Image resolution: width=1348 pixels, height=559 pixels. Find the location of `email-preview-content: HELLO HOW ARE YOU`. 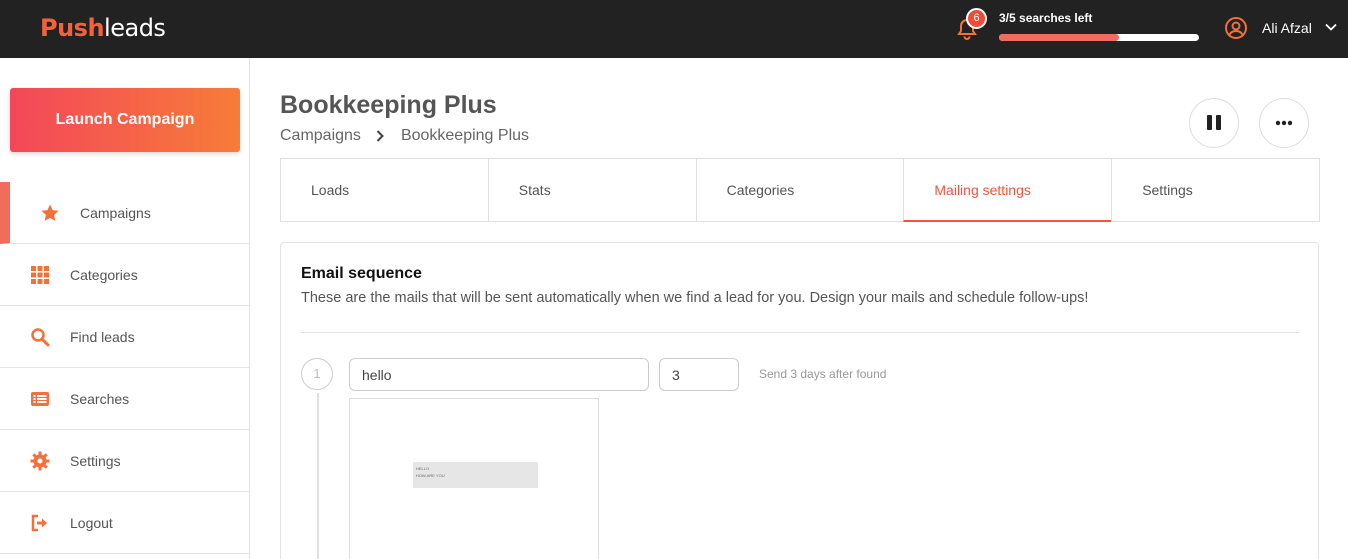

email-preview-content: HELLO HOW ARE YOU is located at coordinates (475, 475).